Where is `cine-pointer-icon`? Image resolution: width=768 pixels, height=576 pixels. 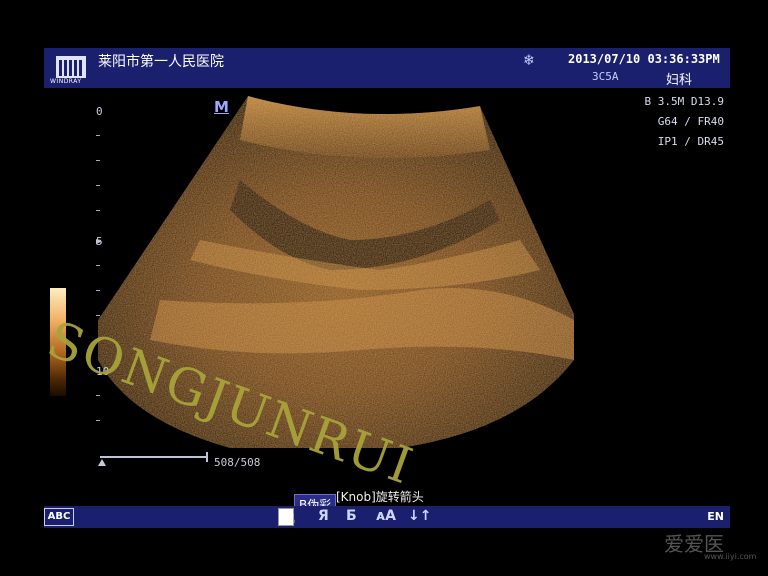
cine-pointer-icon is located at coordinates (102, 462).